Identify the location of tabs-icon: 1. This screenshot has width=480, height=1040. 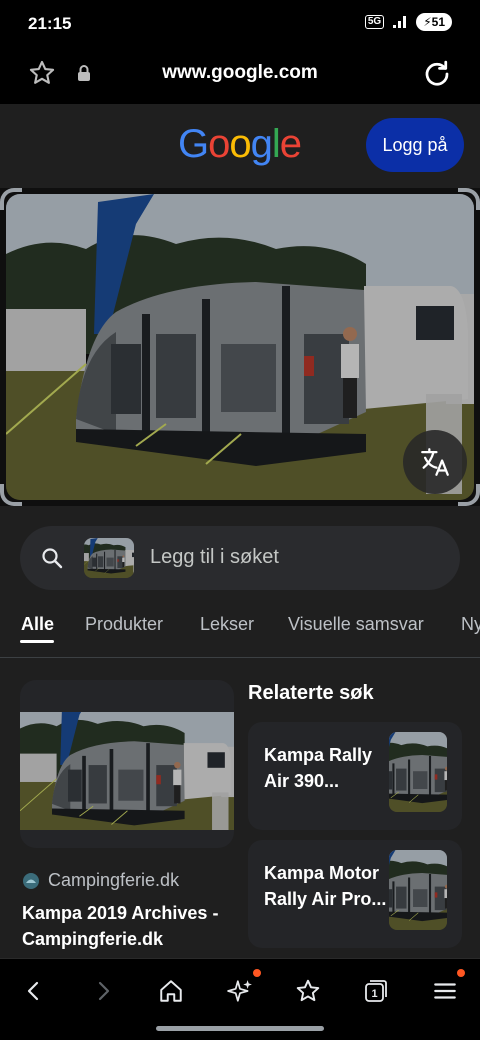
(376, 991).